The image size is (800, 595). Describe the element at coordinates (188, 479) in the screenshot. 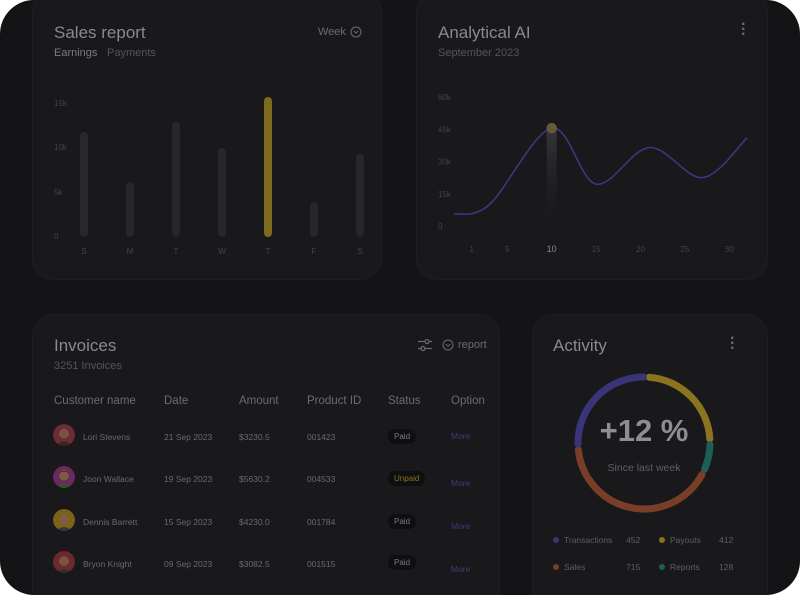

I see `invoice-date: 19 Sep 2023` at that location.